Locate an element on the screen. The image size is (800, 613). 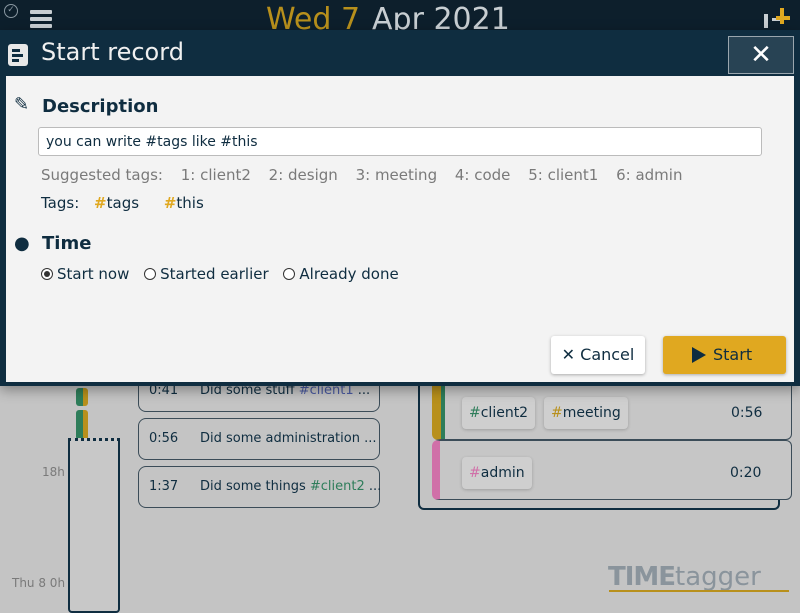
suggested-tag: 1: client2 is located at coordinates (216, 175).